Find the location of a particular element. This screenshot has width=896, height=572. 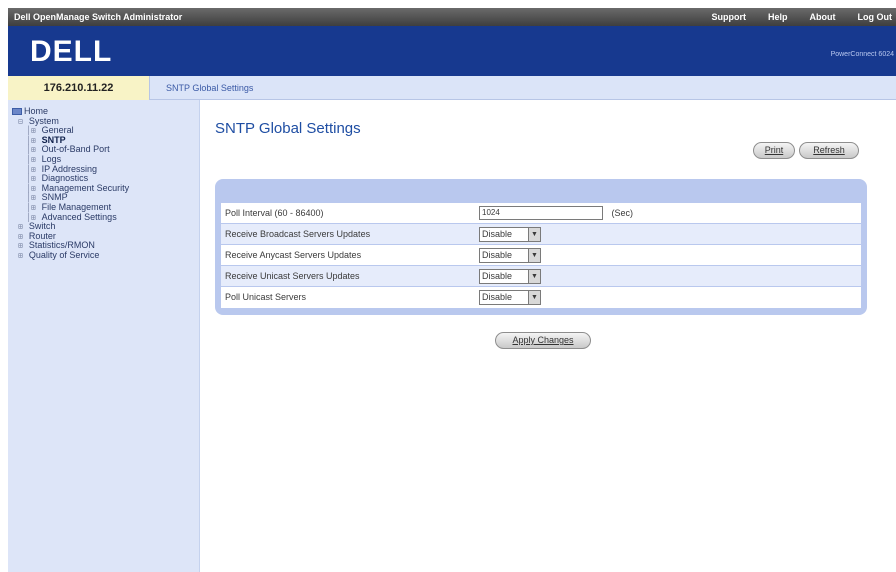

field-label: Poll Unicast Servers is located at coordinates (350, 297).